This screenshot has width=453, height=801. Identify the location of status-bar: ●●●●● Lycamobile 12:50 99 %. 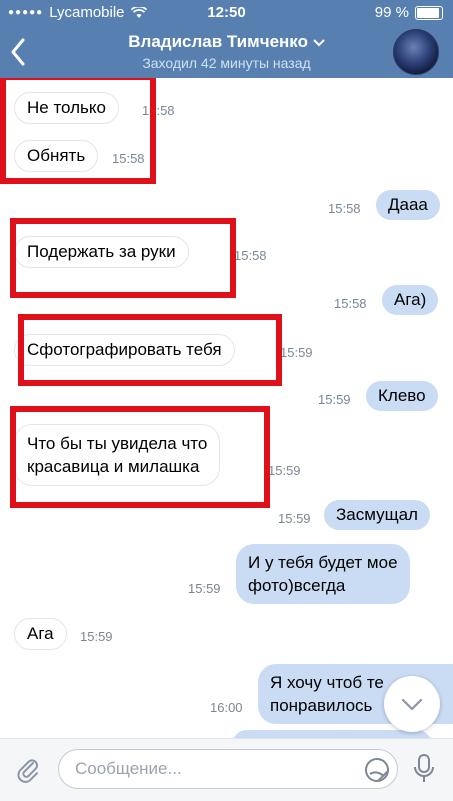
(226, 13).